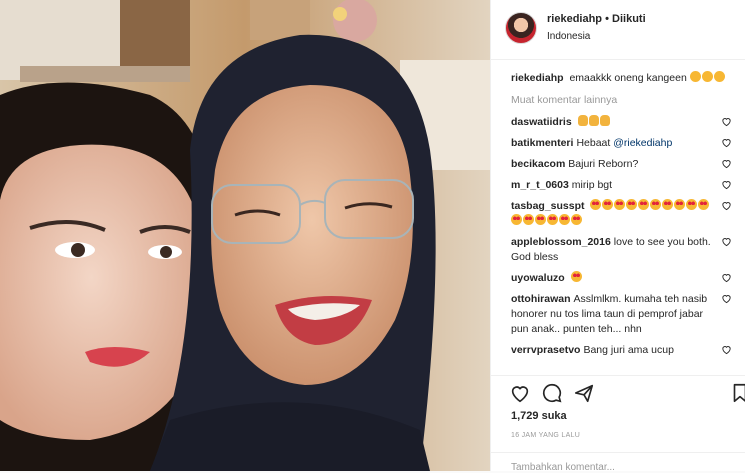 The height and width of the screenshot is (473, 745). I want to click on comment-row: verrvprasetvo Bang juri ama ucup, so click(623, 350).